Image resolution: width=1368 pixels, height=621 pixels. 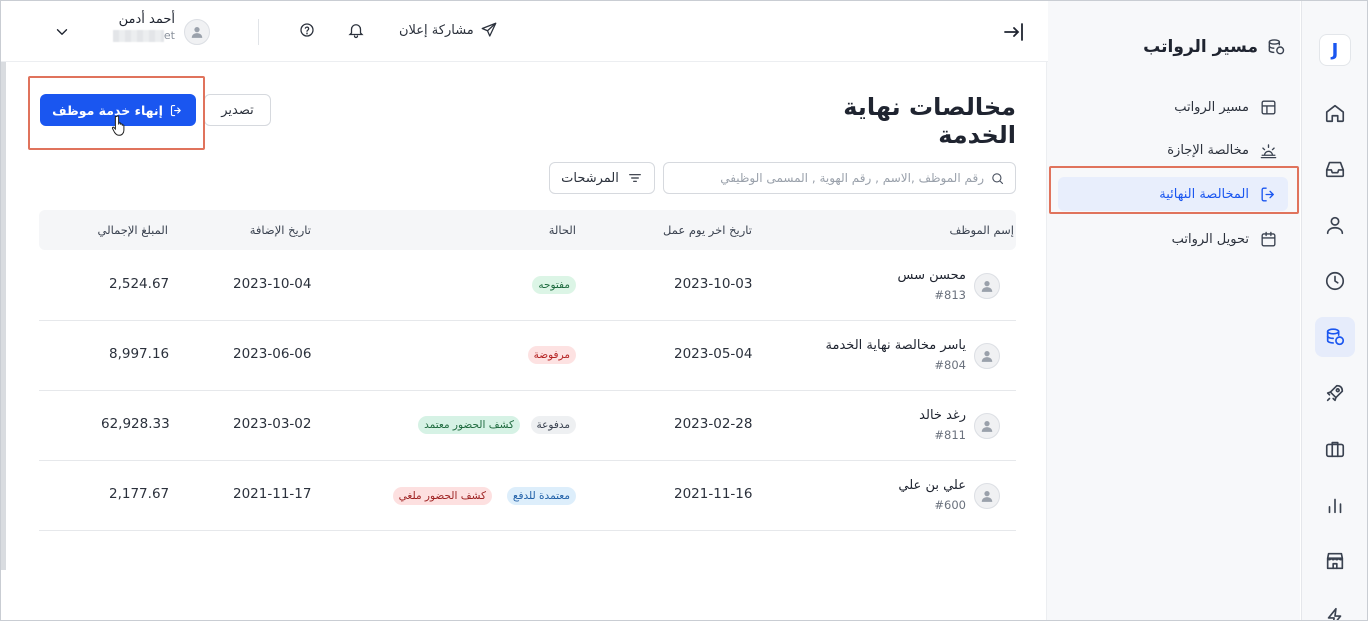 What do you see at coordinates (1268, 239) in the screenshot?
I see `calendar-icon` at bounding box center [1268, 239].